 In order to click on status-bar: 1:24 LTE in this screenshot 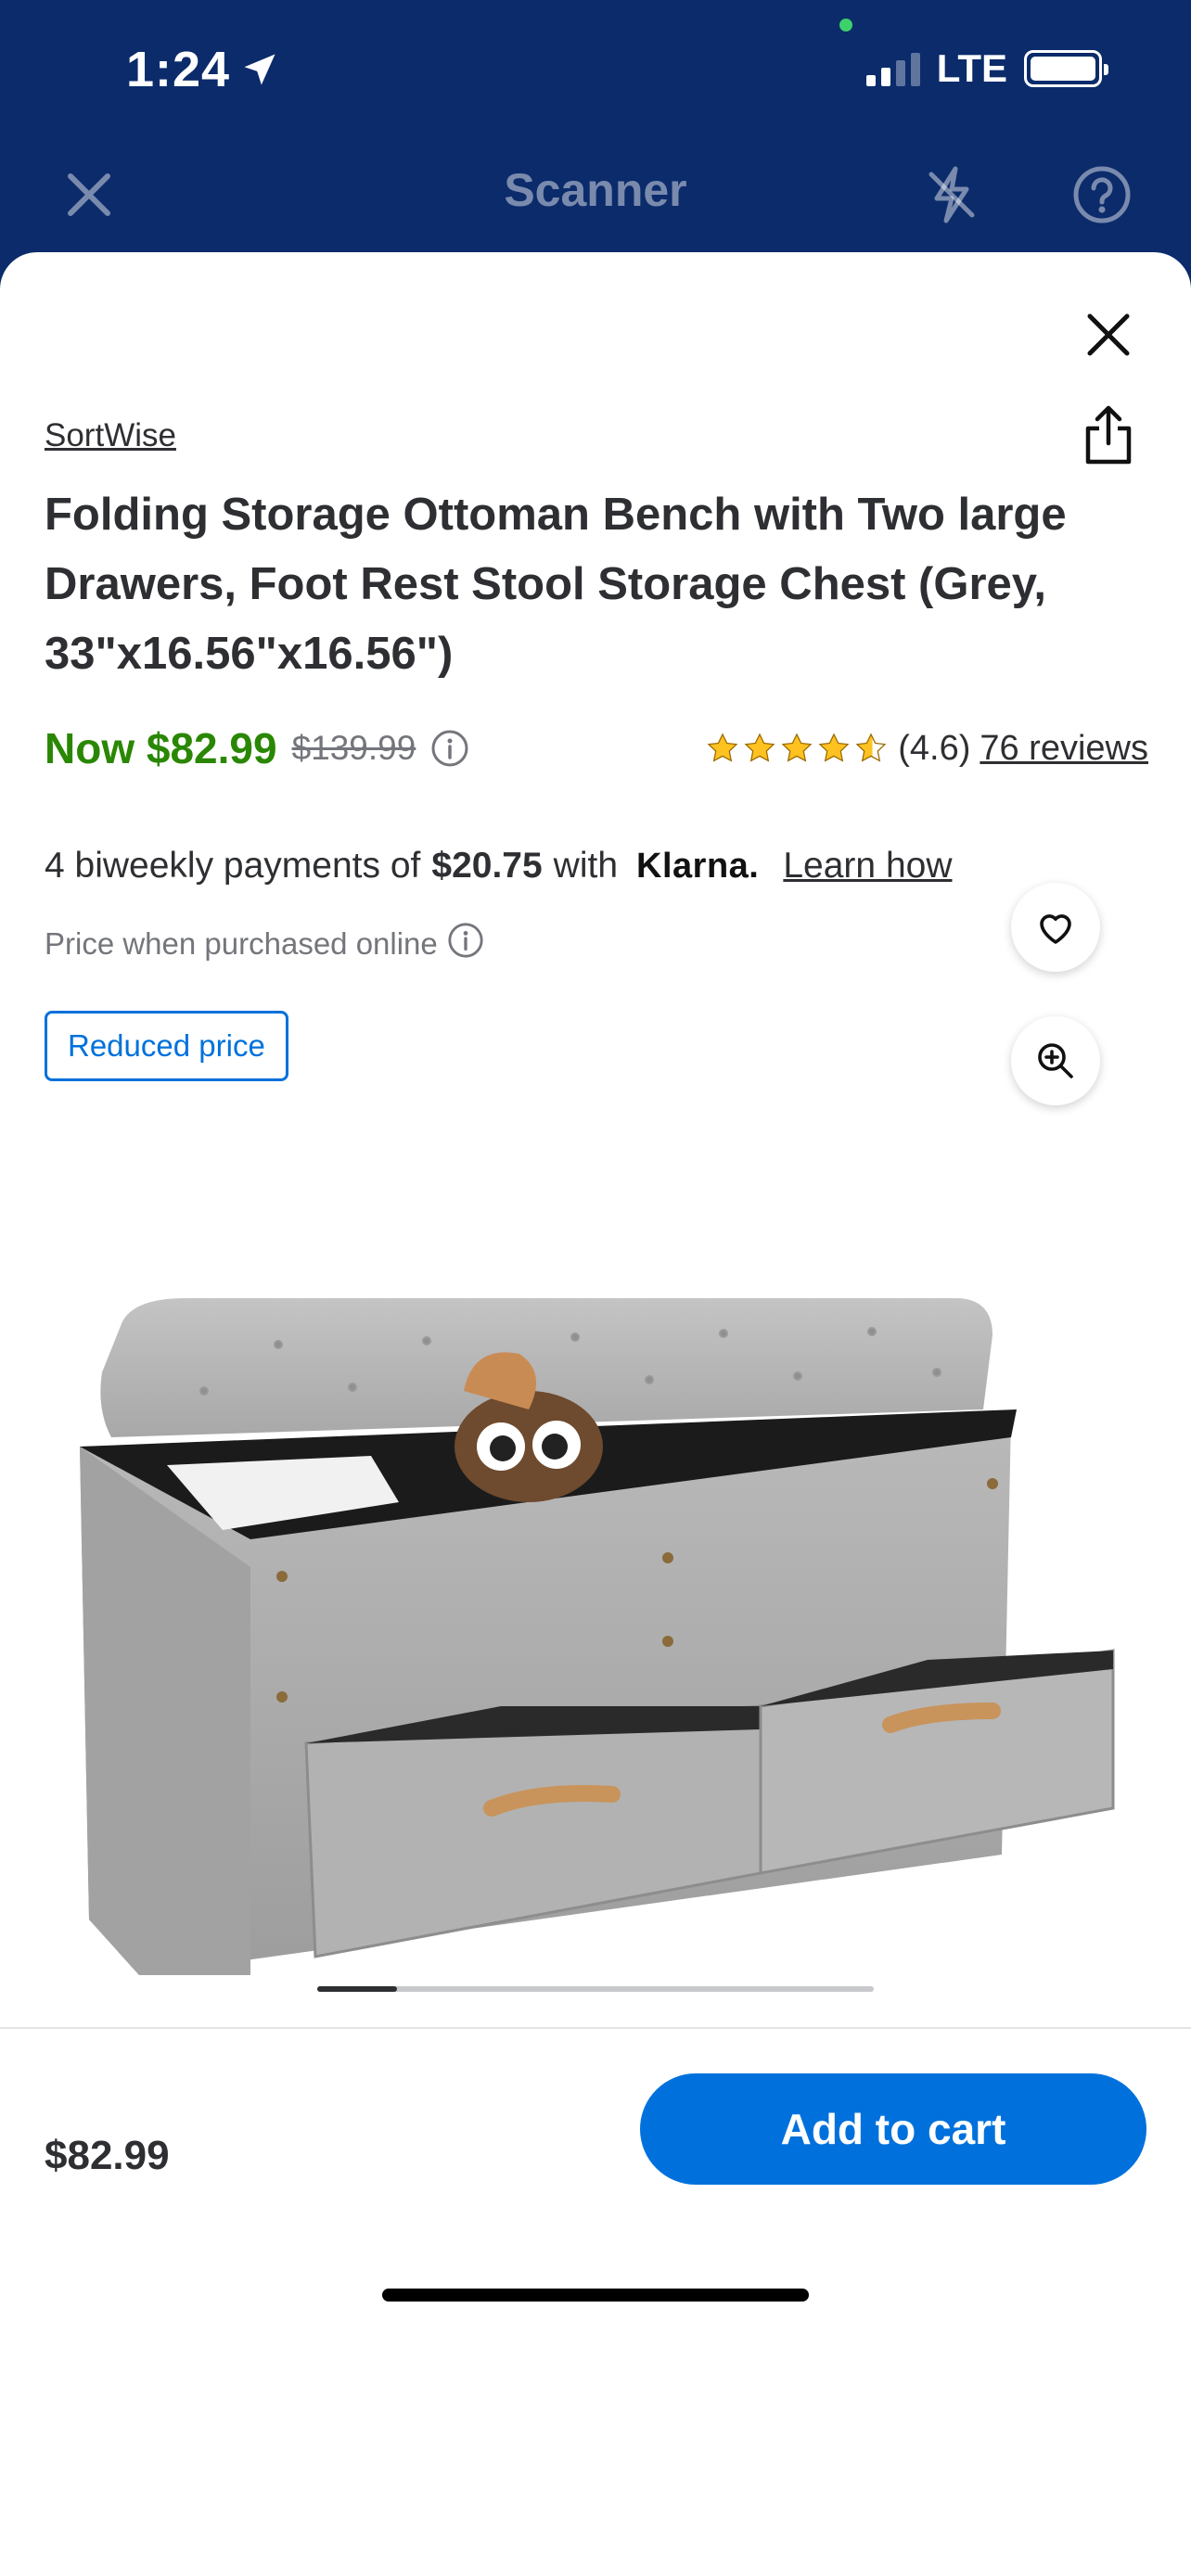, I will do `click(595, 69)`.